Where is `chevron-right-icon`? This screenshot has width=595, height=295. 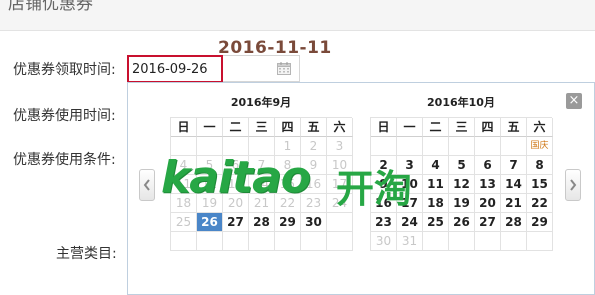
chevron-right-icon is located at coordinates (573, 185).